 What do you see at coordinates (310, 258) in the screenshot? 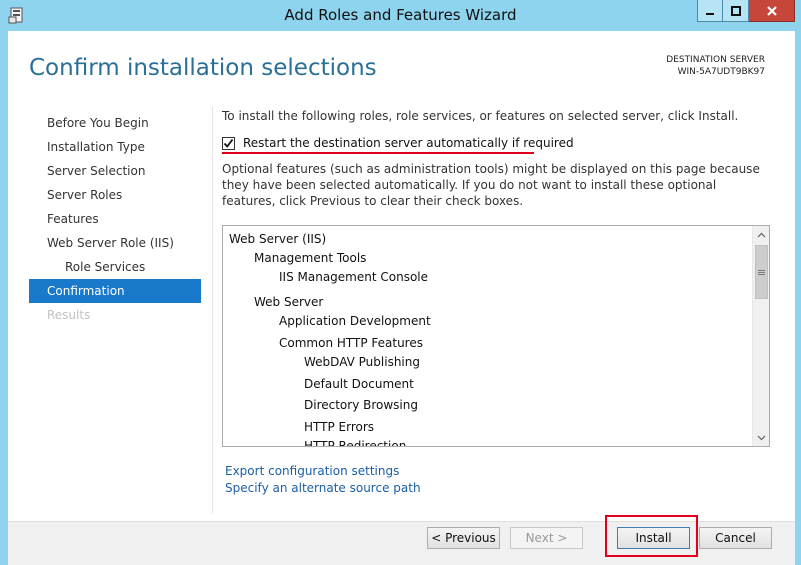
I see `list-item: Management Tools` at bounding box center [310, 258].